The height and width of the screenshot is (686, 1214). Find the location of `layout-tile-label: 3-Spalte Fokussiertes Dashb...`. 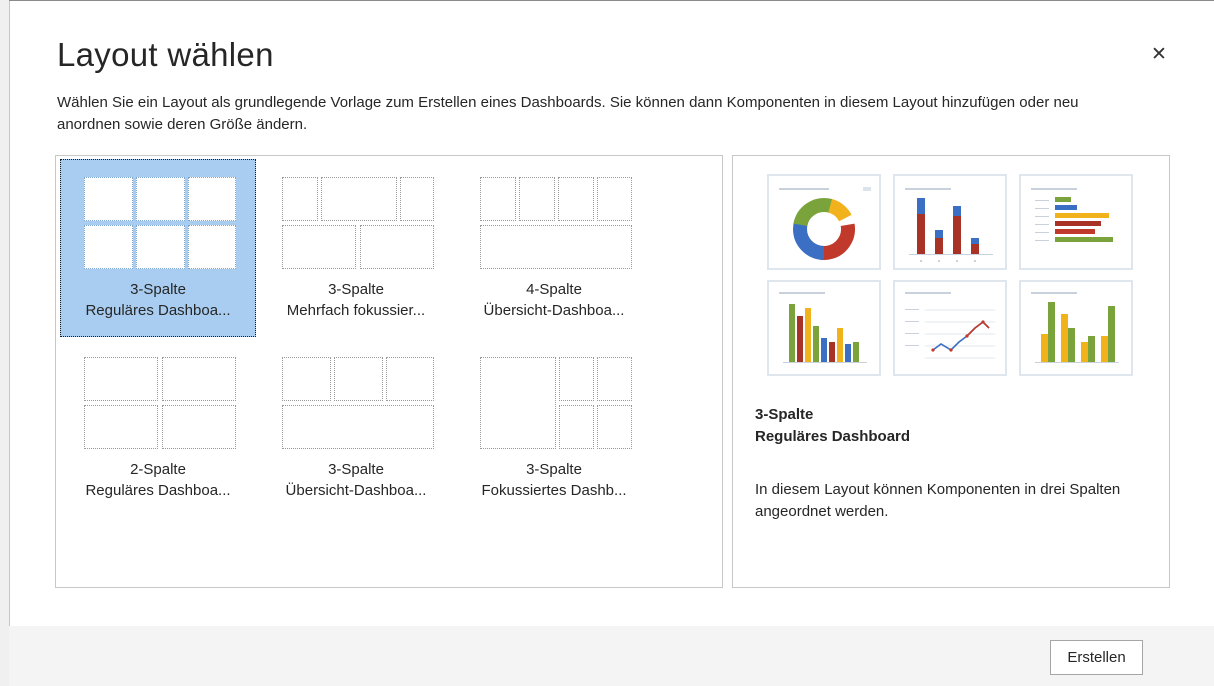

layout-tile-label: 3-Spalte Fokussiertes Dashb... is located at coordinates (554, 480).